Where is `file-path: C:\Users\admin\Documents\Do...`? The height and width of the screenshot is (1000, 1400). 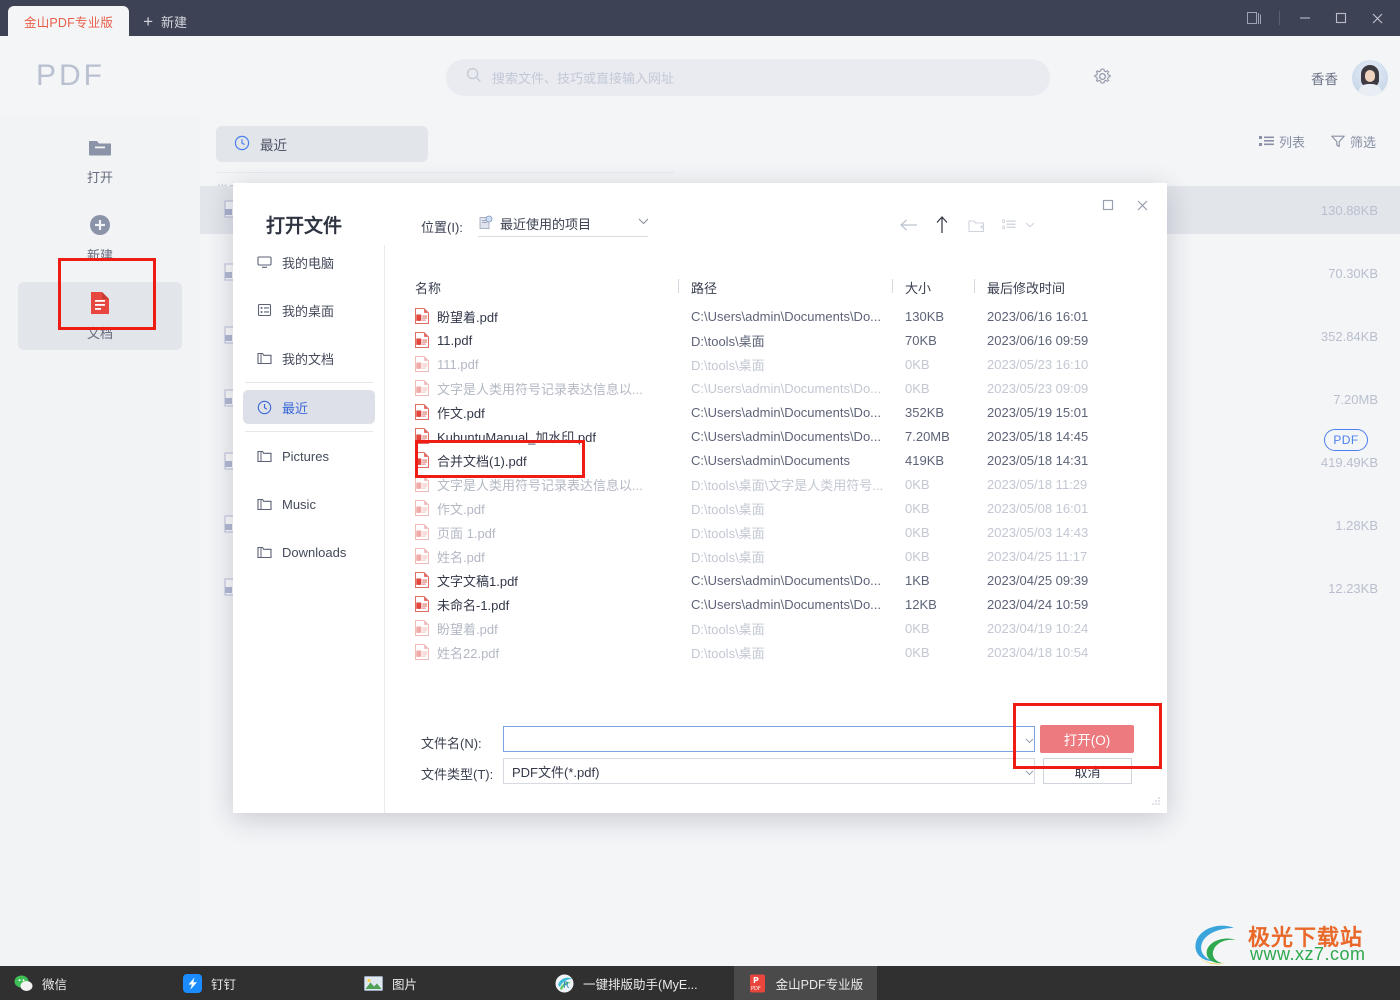 file-path: C:\Users\admin\Documents\Do... is located at coordinates (786, 604).